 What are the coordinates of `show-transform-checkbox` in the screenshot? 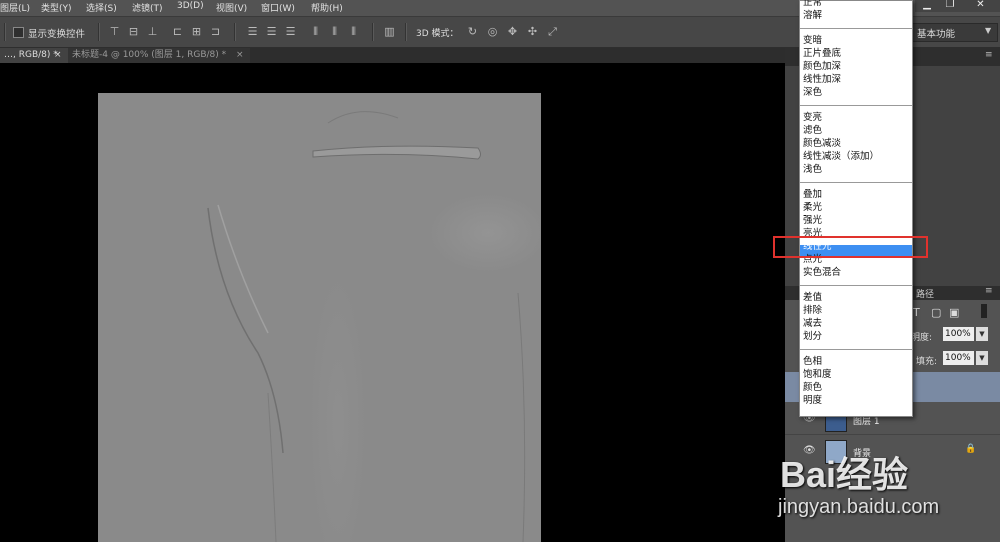 It's located at (18, 32).